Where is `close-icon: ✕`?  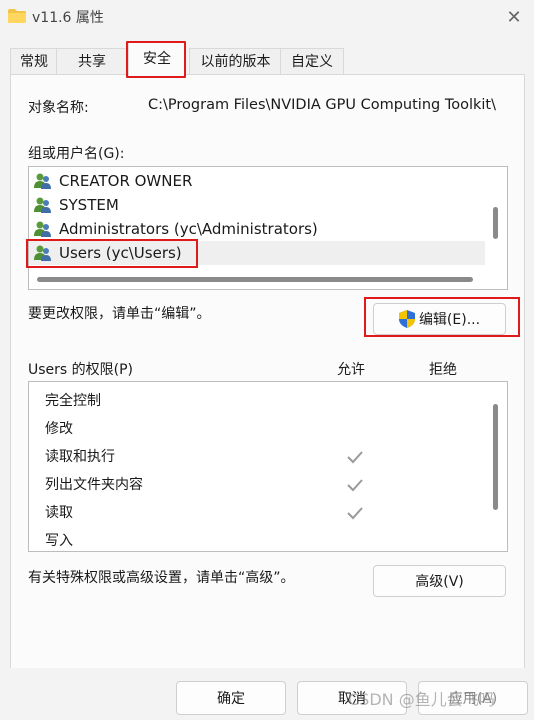 close-icon: ✕ is located at coordinates (514, 17).